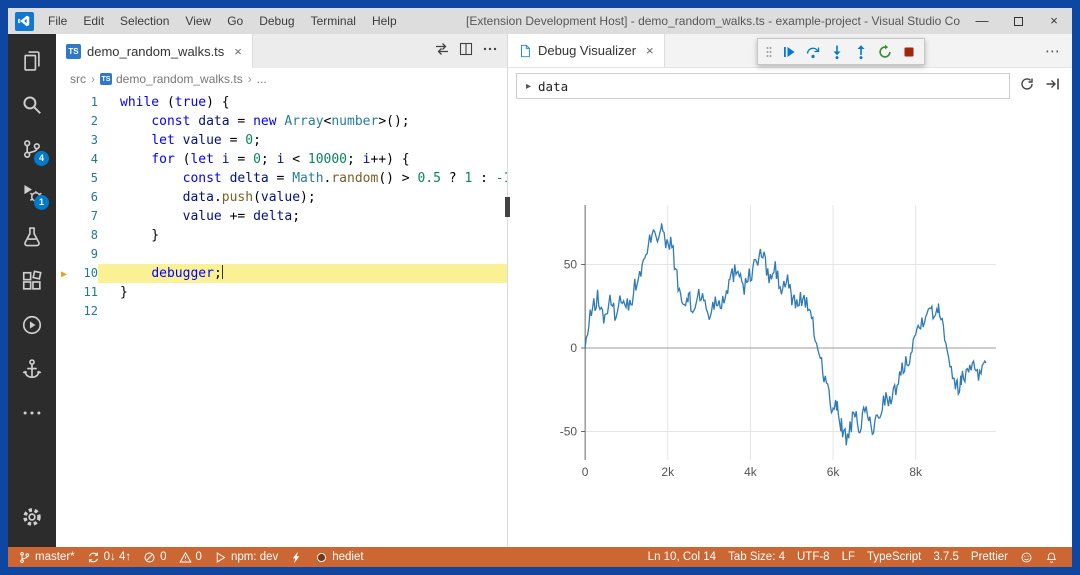 The width and height of the screenshot is (1080, 575). Describe the element at coordinates (171, 79) in the screenshot. I see `breadcrumb-item: TS demo_random_walks.ts` at that location.